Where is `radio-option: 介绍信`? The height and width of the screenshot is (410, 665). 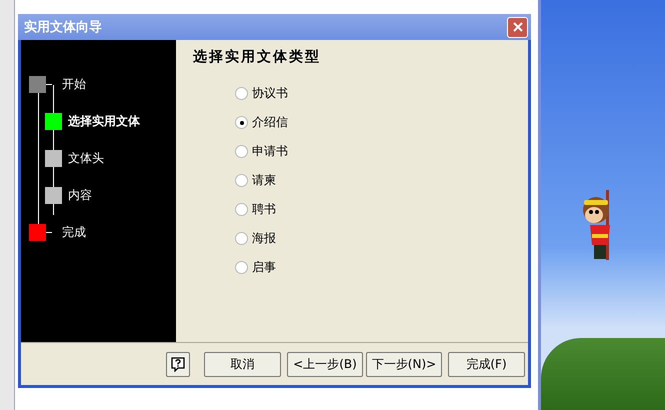
radio-option: 介绍信 is located at coordinates (381, 122).